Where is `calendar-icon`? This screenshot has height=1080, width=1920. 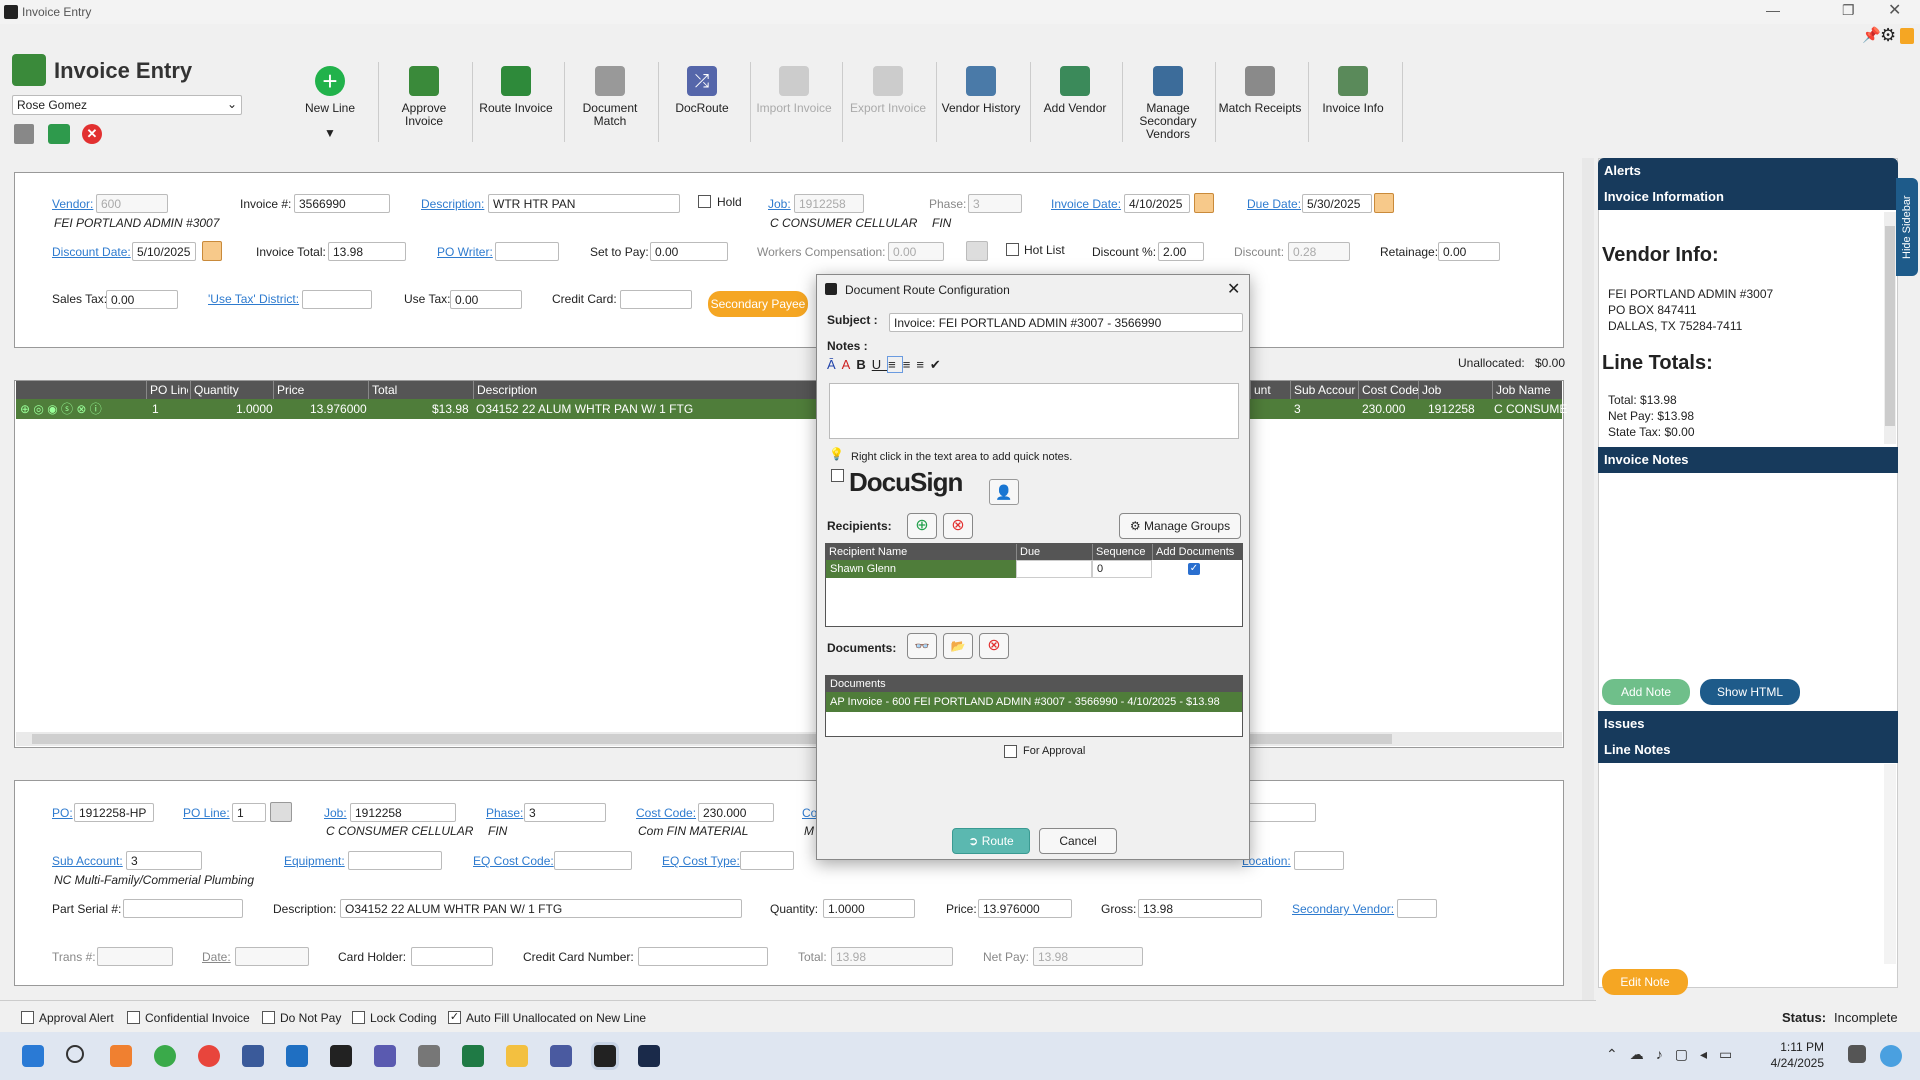 calendar-icon is located at coordinates (1204, 203).